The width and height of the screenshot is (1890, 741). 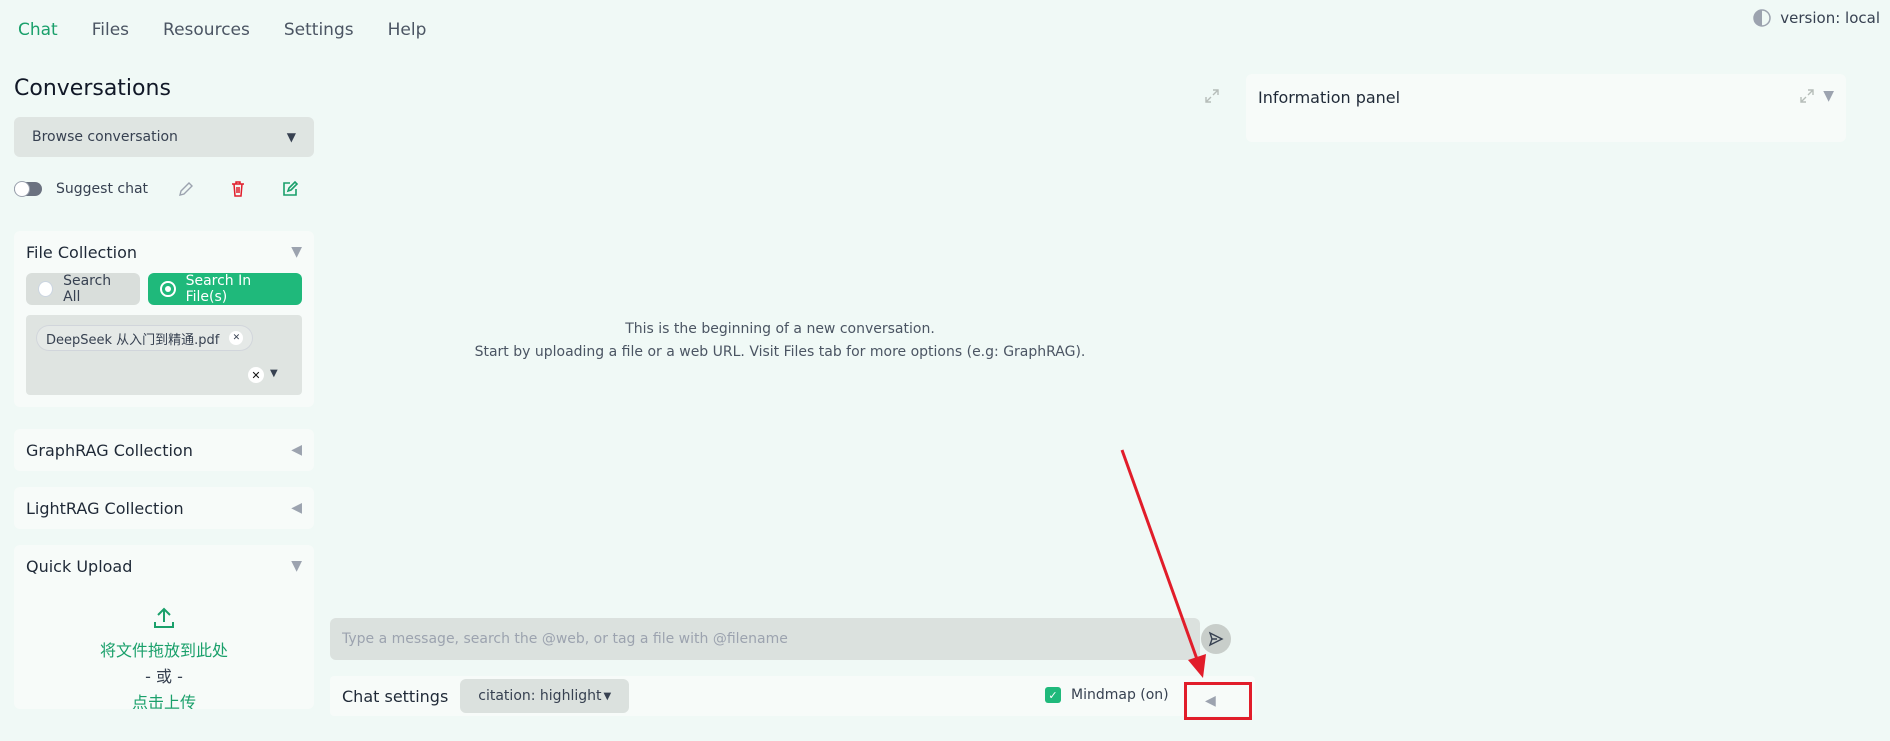 What do you see at coordinates (164, 189) in the screenshot?
I see `suggest-chat-row: Suggest chat` at bounding box center [164, 189].